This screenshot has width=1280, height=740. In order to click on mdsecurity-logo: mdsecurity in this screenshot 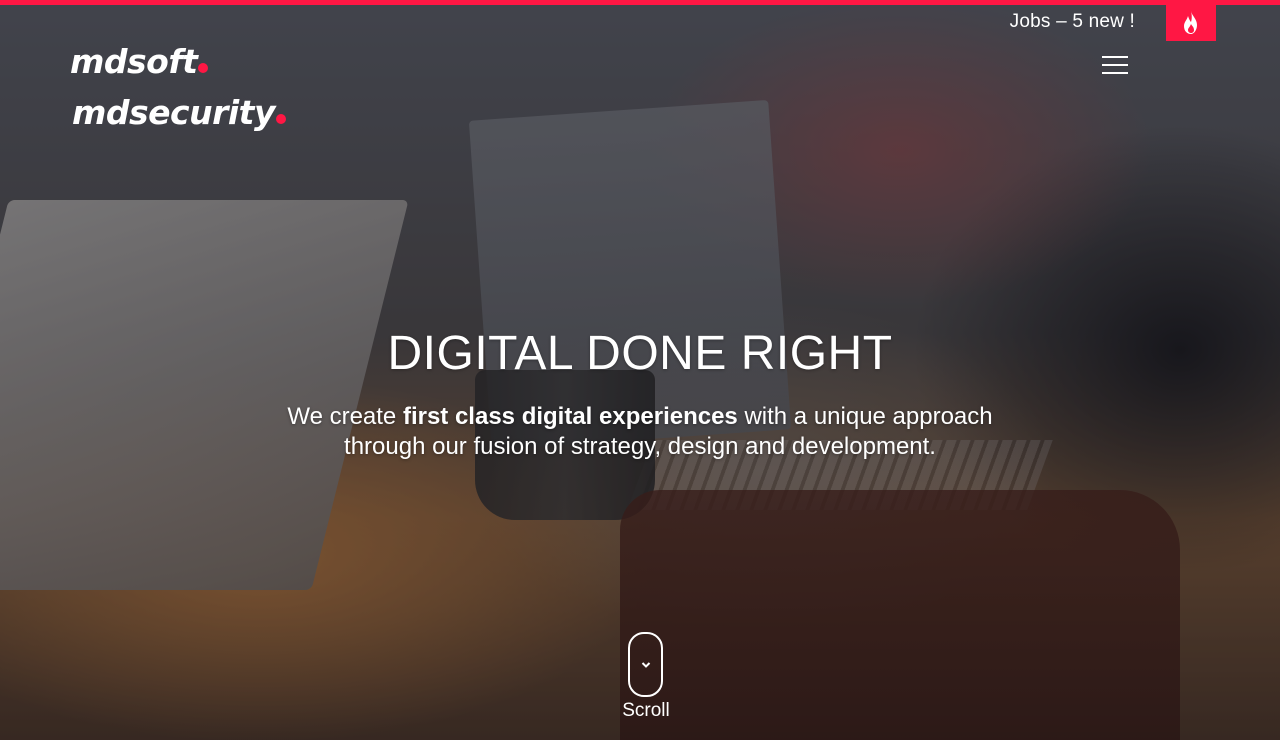, I will do `click(179, 112)`.